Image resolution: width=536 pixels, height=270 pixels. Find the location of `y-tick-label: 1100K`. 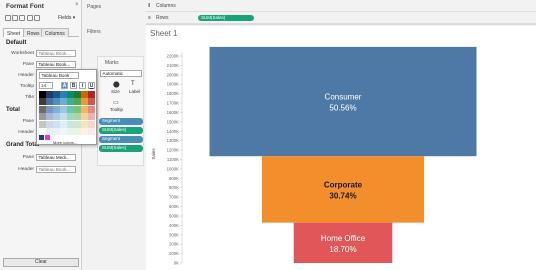

y-tick-label: 1100K is located at coordinates (173, 159).